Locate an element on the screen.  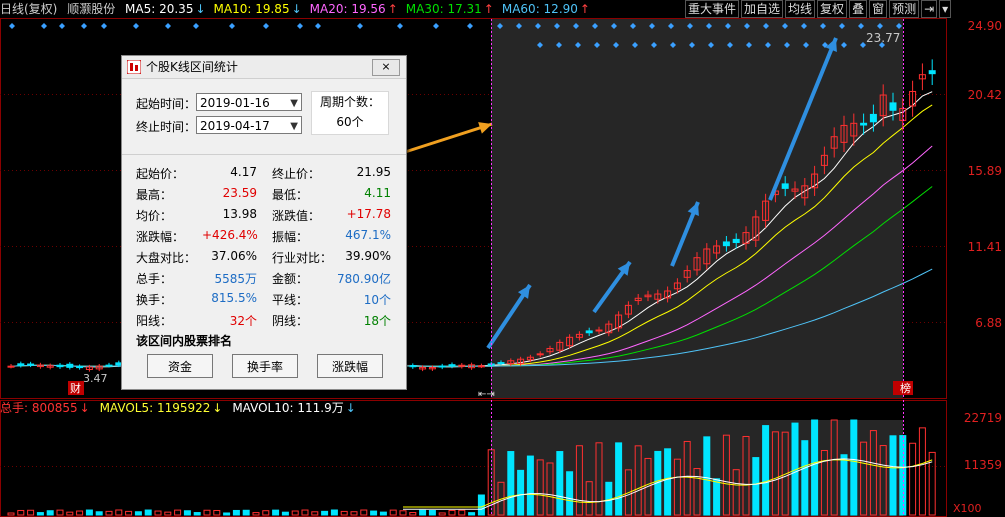
cai-badge: 财 is located at coordinates (75, 388).